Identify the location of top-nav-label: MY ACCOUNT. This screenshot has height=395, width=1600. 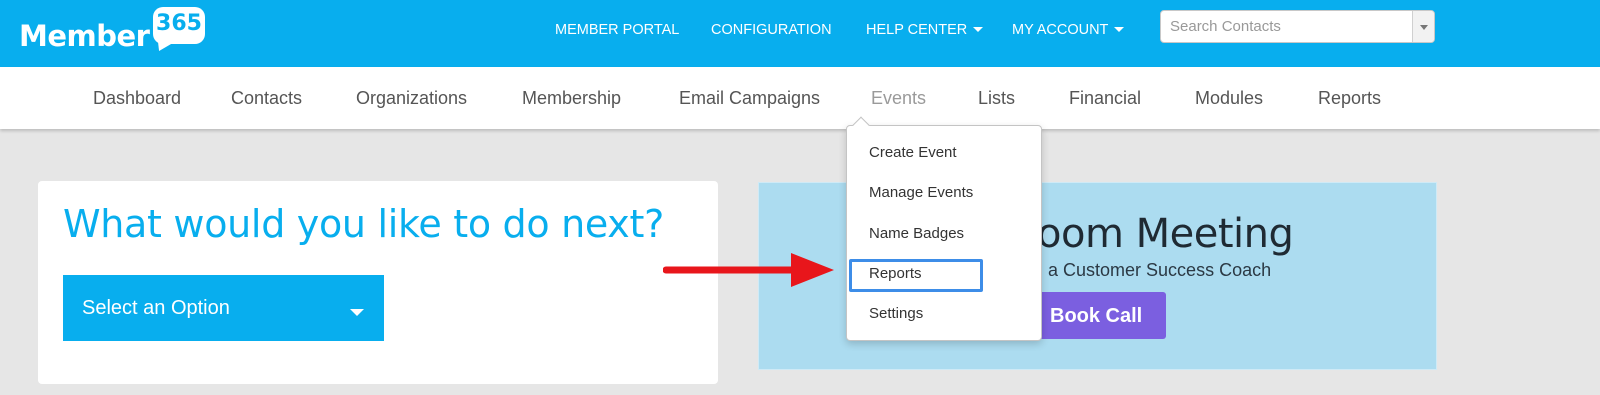
(1060, 30).